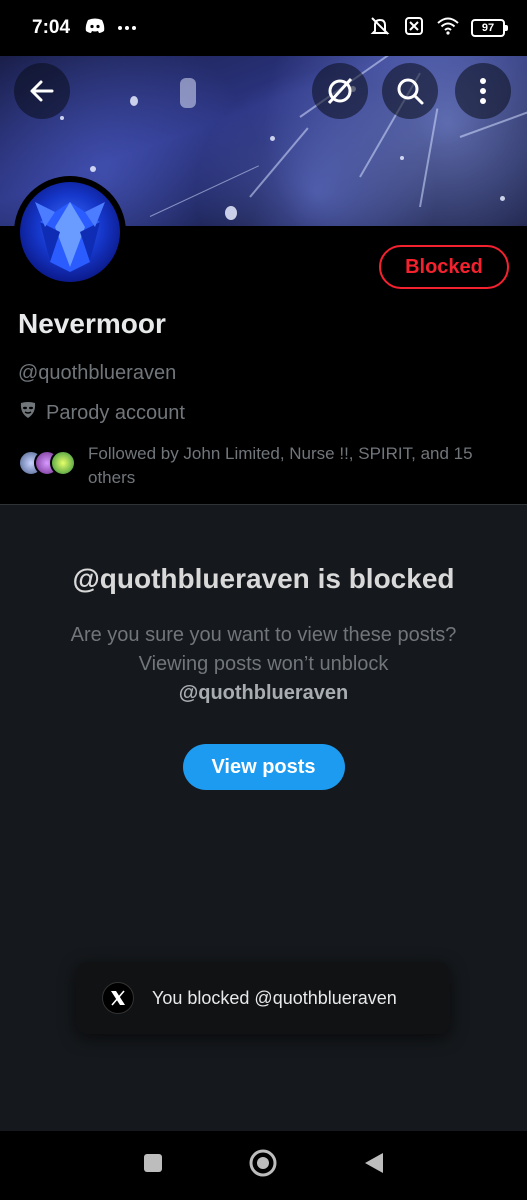 This screenshot has height=1200, width=527. I want to click on blocked-title: @quothblueraven is blocked, so click(263, 578).